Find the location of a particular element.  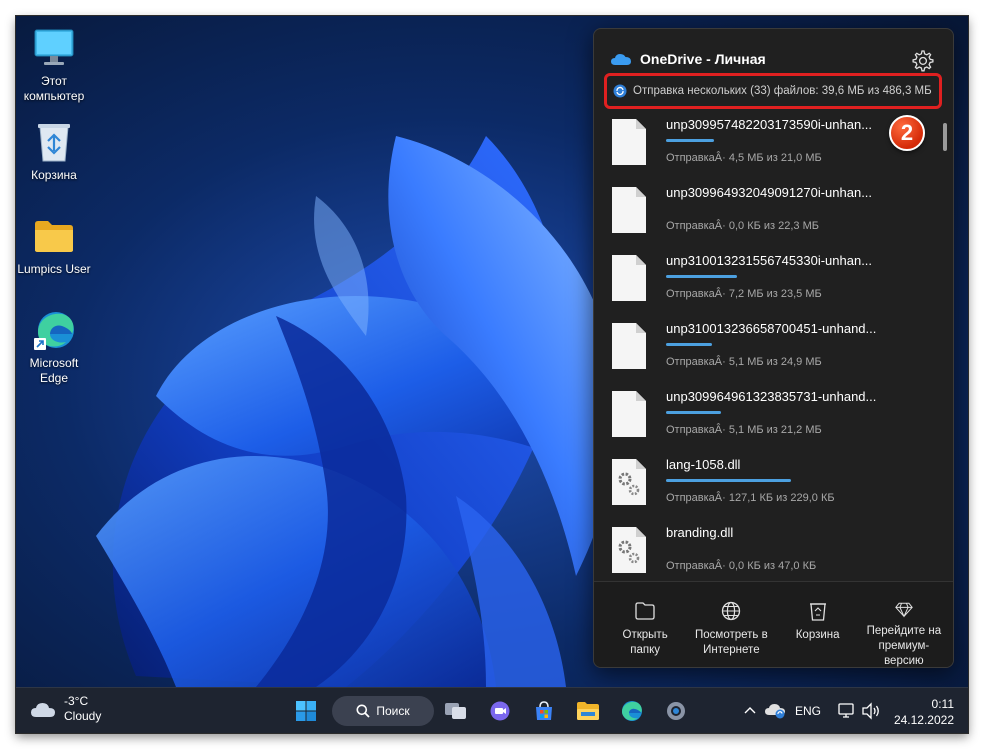

file-status: ОтправкаÂ· 4,5 МБ из 21,0 МБ is located at coordinates (744, 158).